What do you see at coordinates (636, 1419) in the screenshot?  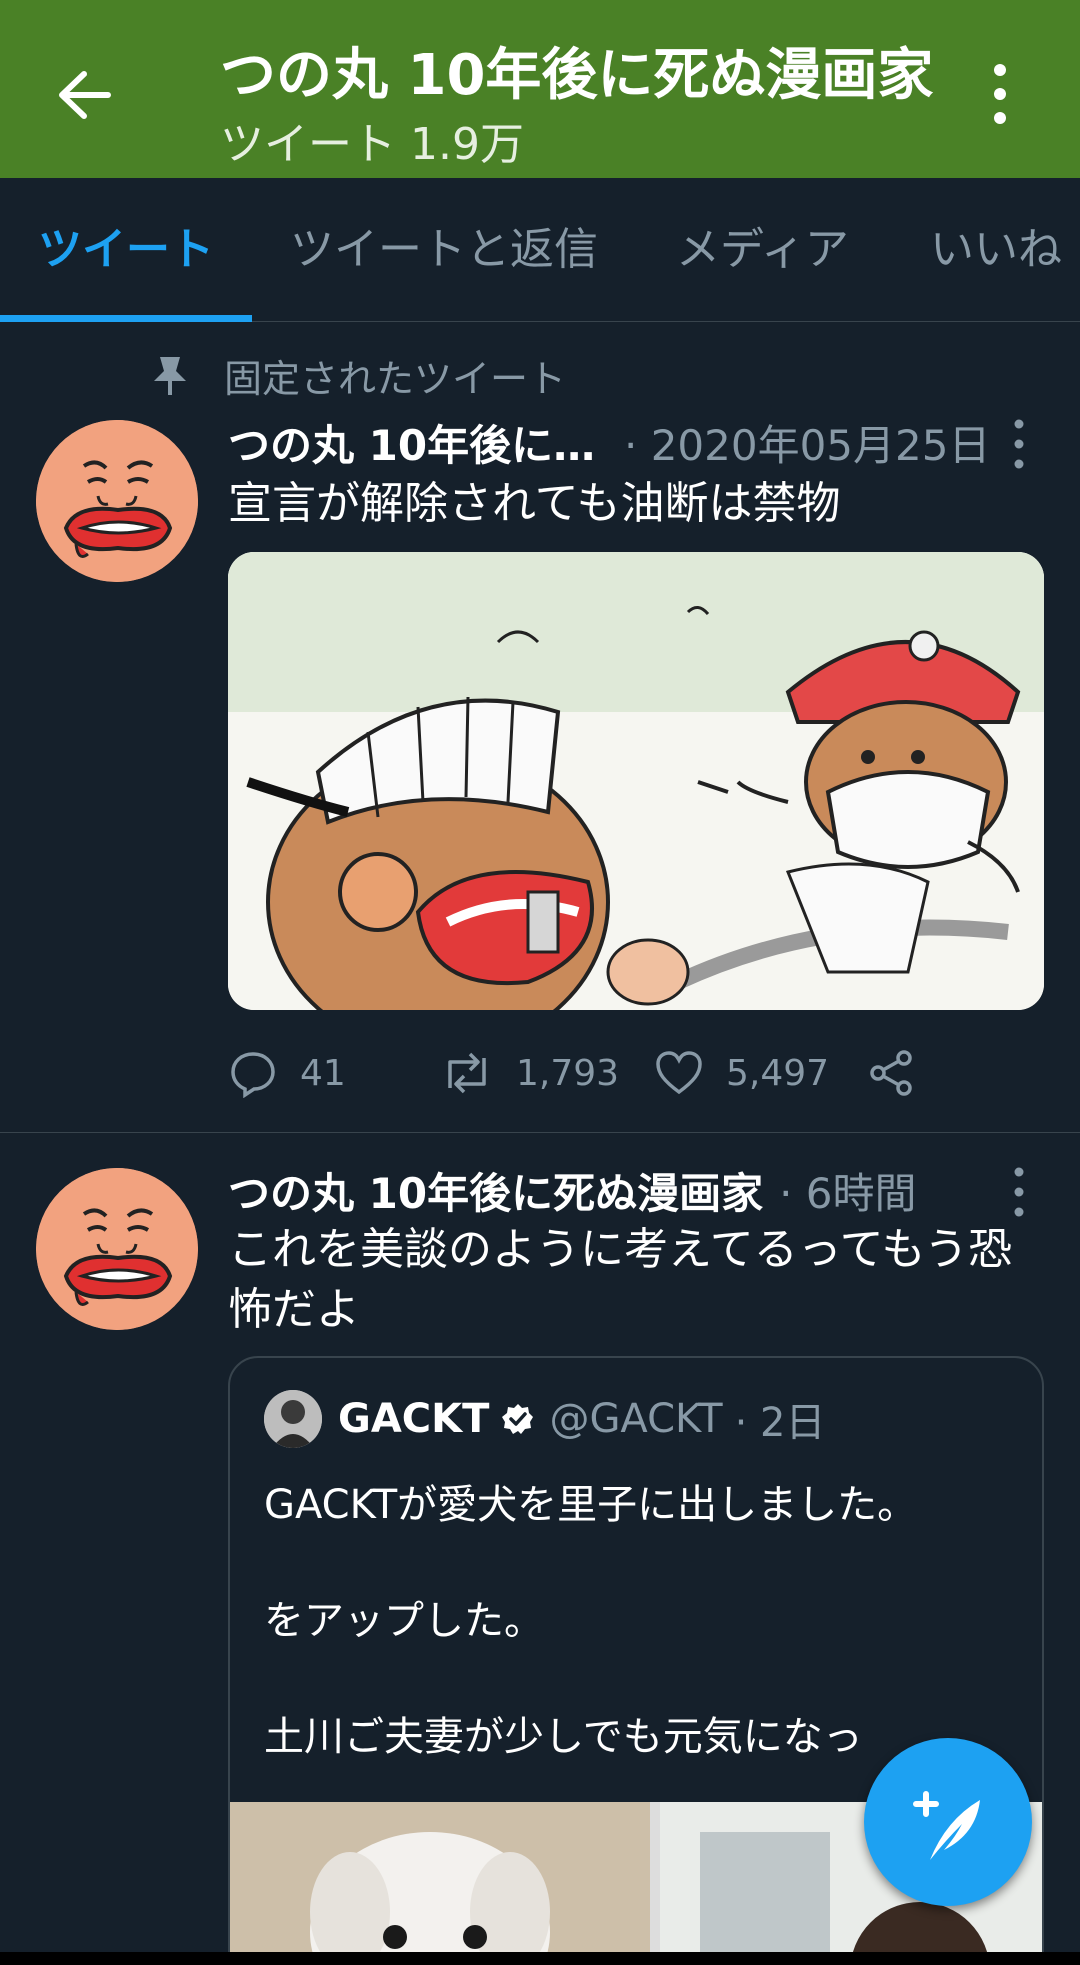 I see `quoted-author-handle: @GACKT` at bounding box center [636, 1419].